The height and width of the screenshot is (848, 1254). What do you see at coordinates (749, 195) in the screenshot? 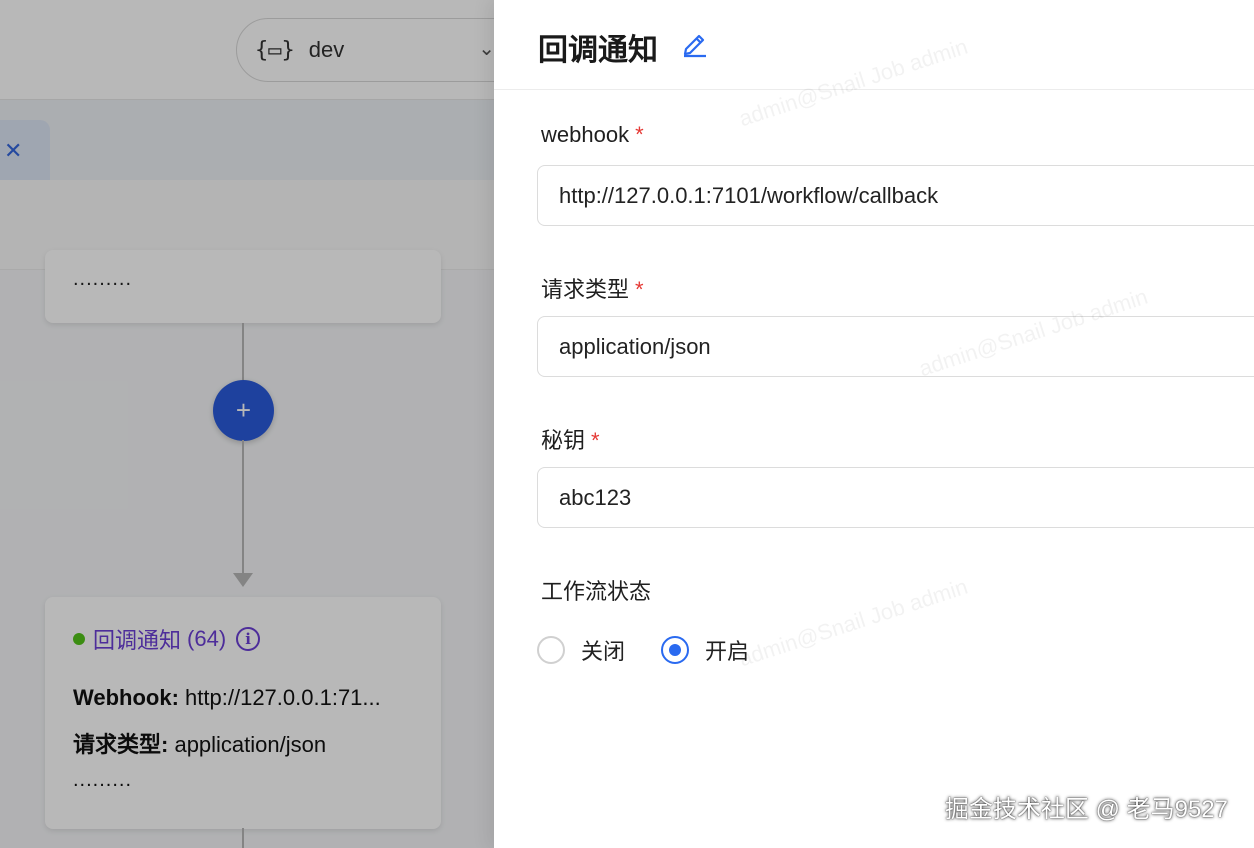
I see `webhook-value: http://127.0.0.1:7101/workflow/callback` at bounding box center [749, 195].